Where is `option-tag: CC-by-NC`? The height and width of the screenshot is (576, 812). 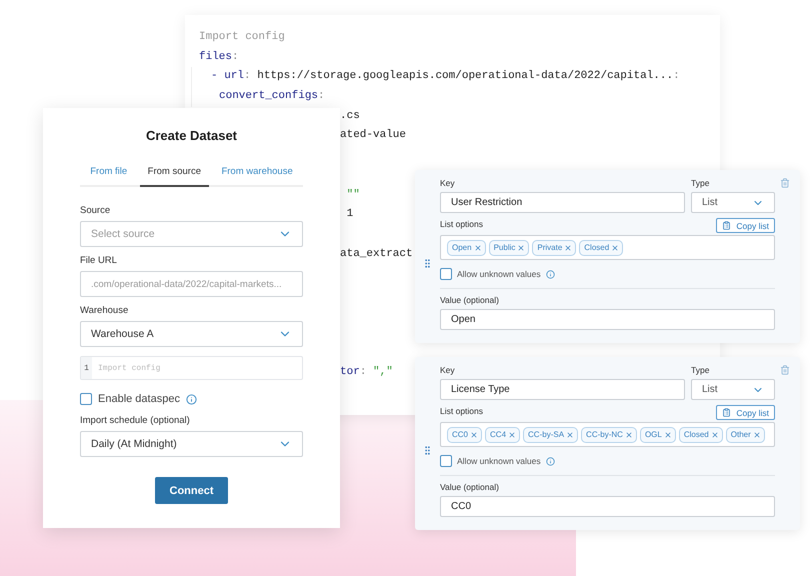
option-tag: CC-by-NC is located at coordinates (609, 434).